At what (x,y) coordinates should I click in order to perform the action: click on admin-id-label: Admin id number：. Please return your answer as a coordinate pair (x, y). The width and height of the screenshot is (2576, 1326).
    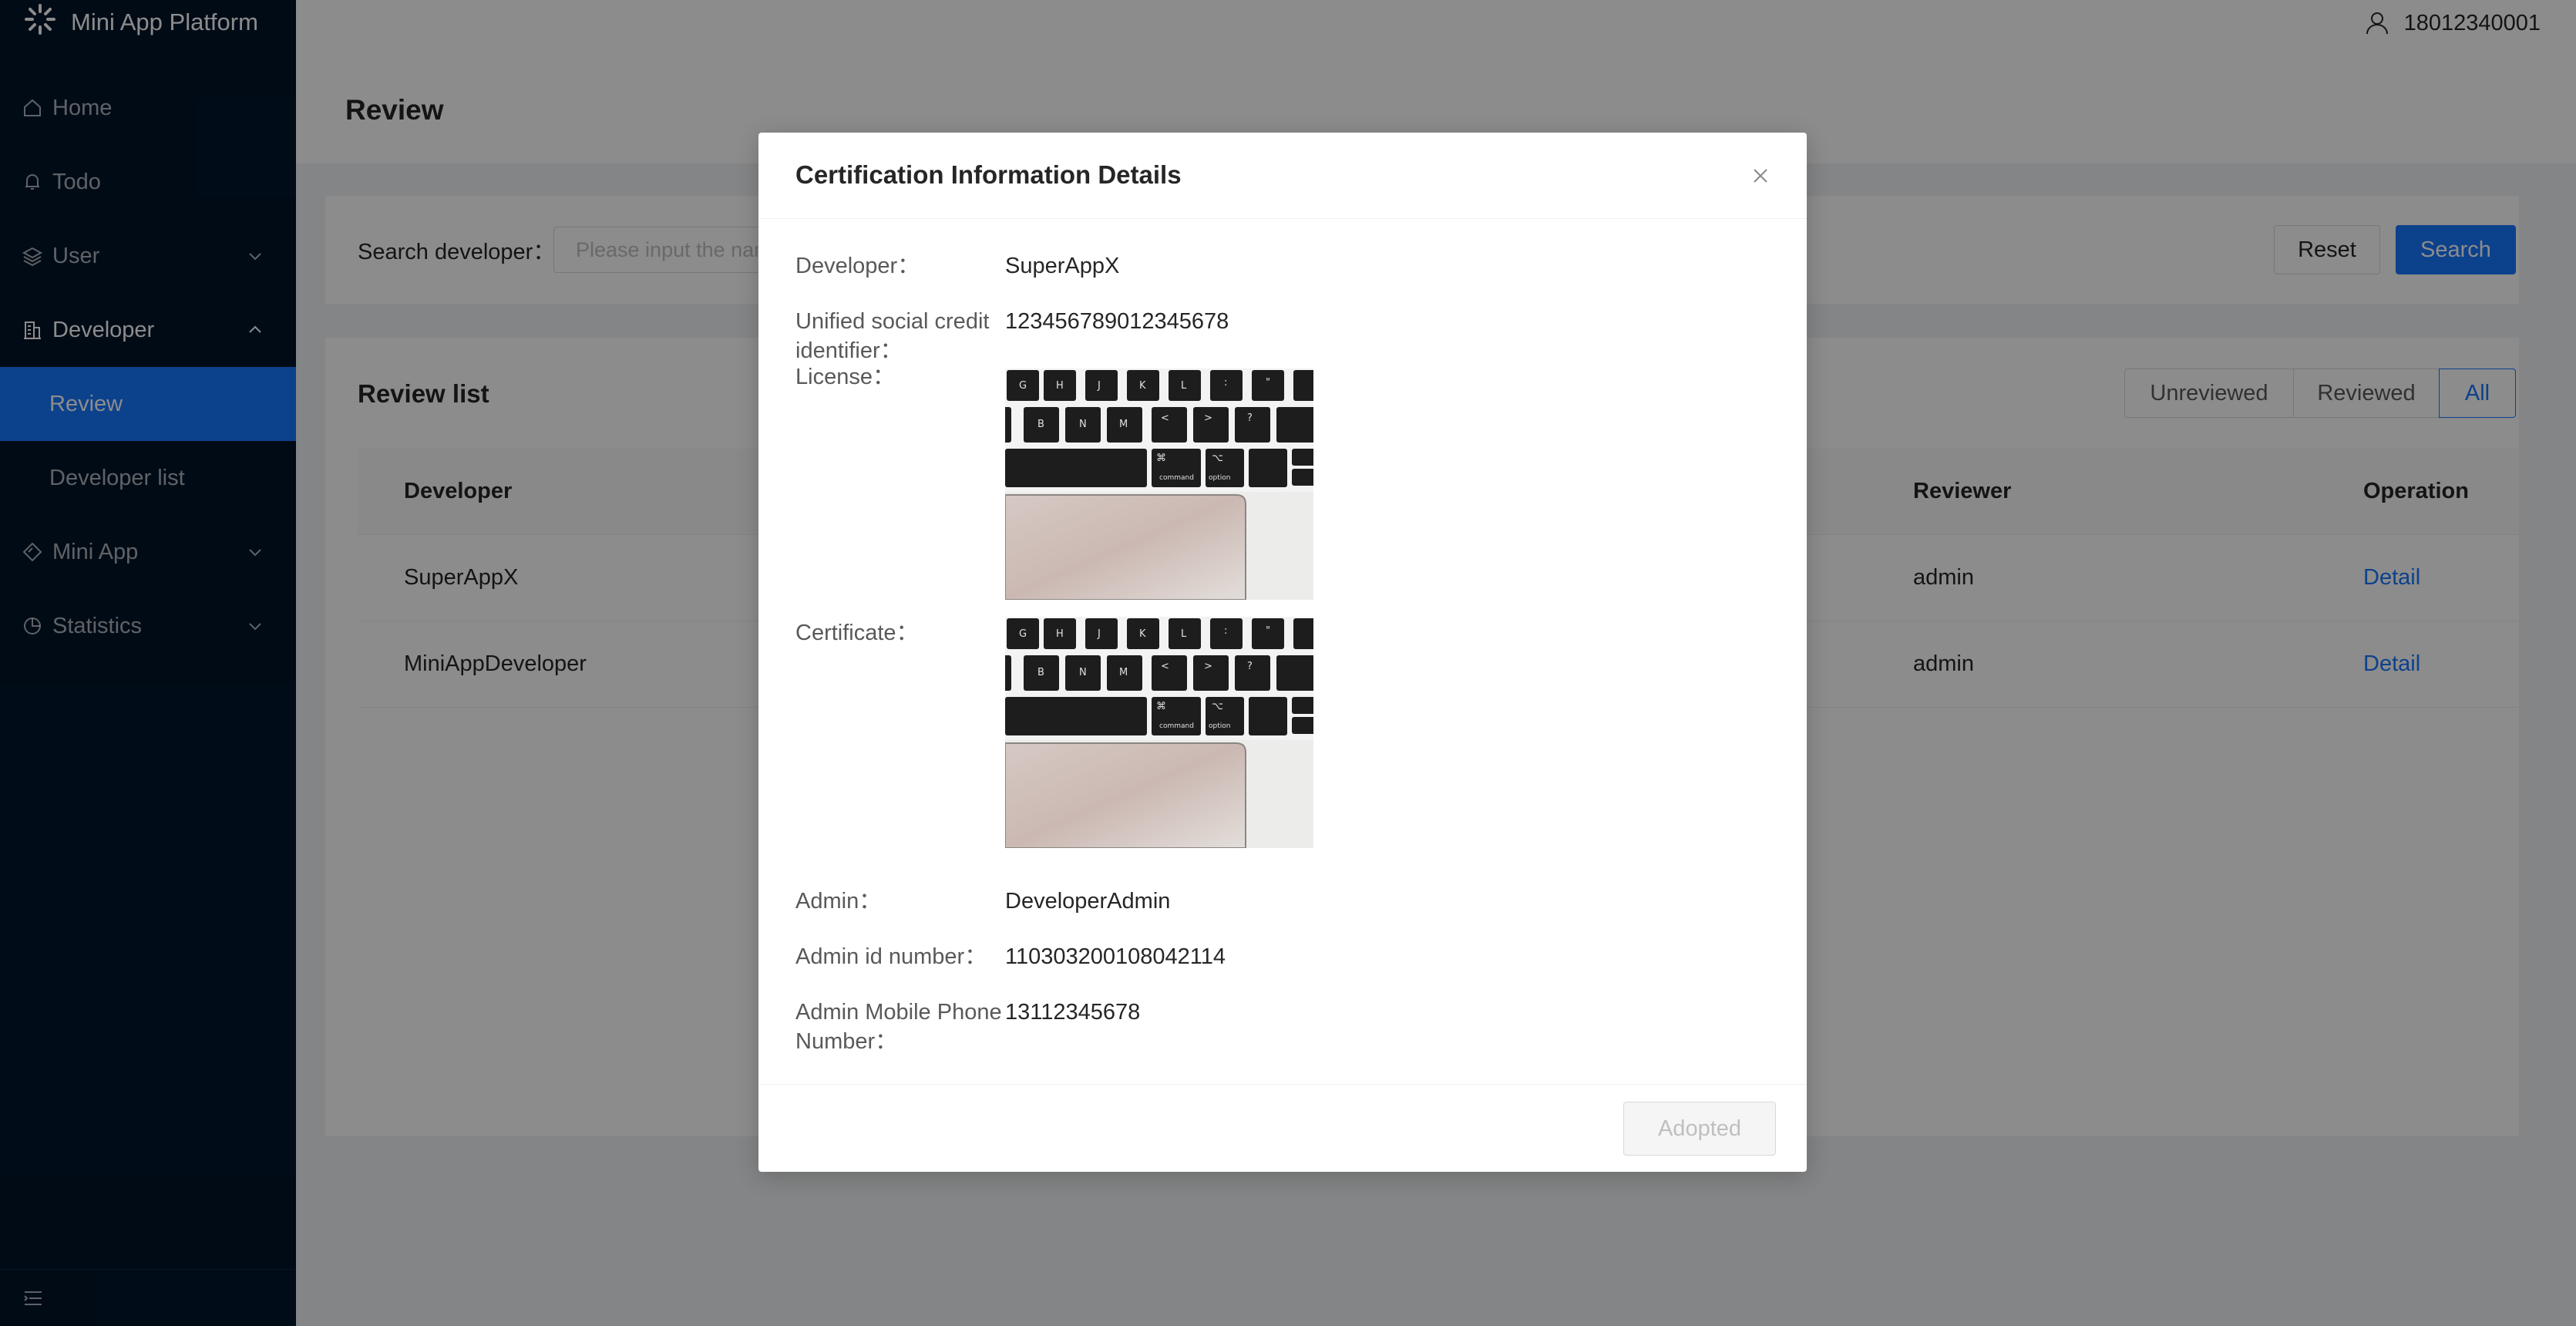
    Looking at the image, I should click on (891, 957).